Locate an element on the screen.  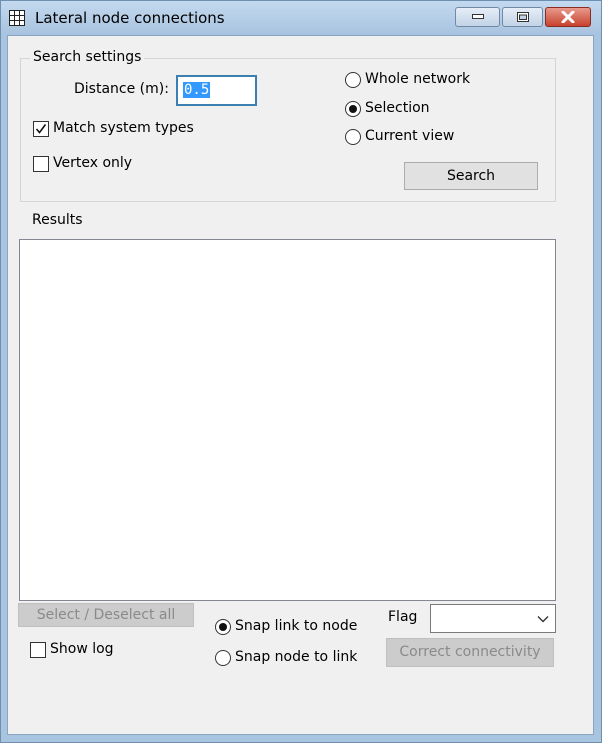
radio-current-view-label: Current view is located at coordinates (410, 136).